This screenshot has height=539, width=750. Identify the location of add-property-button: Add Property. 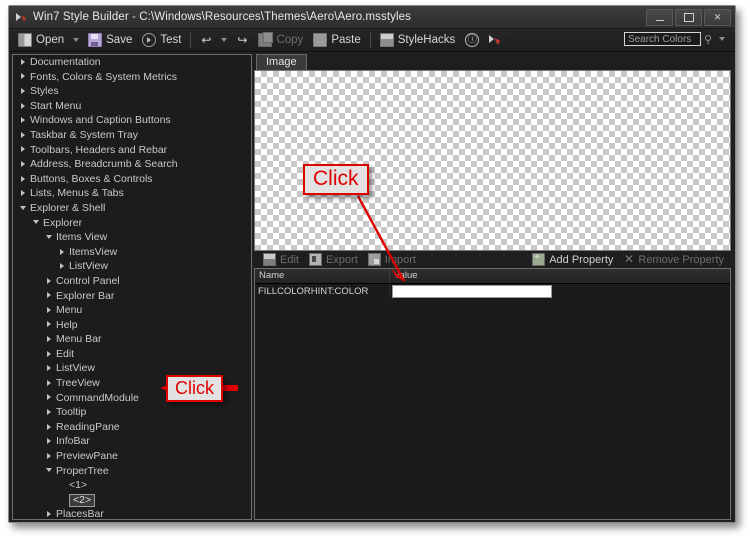
(572, 259).